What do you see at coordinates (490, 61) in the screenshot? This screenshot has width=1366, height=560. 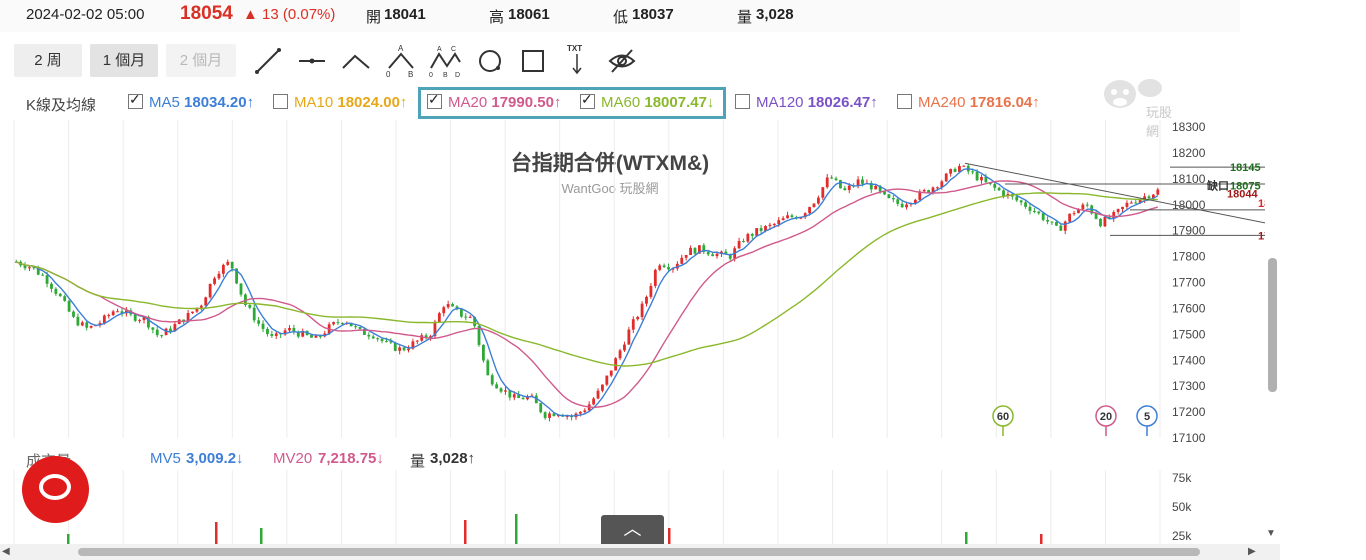 I see `circle-tool-icon` at bounding box center [490, 61].